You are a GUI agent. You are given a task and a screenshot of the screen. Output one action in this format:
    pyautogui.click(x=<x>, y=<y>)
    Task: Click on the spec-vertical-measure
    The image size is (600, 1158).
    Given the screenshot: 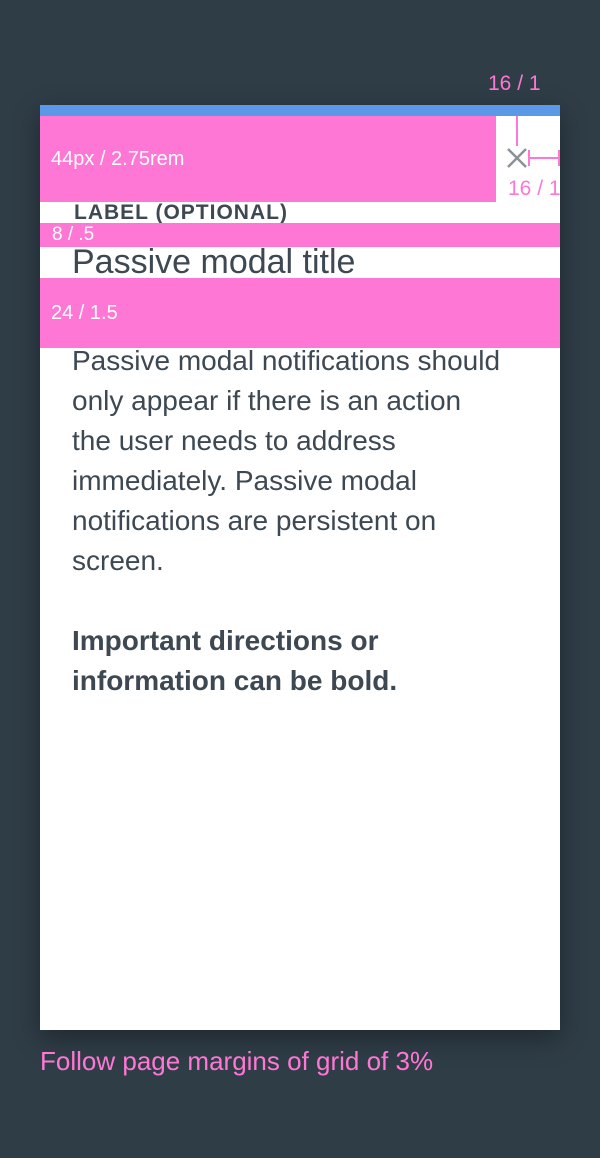 What is the action you would take?
    pyautogui.click(x=517, y=131)
    